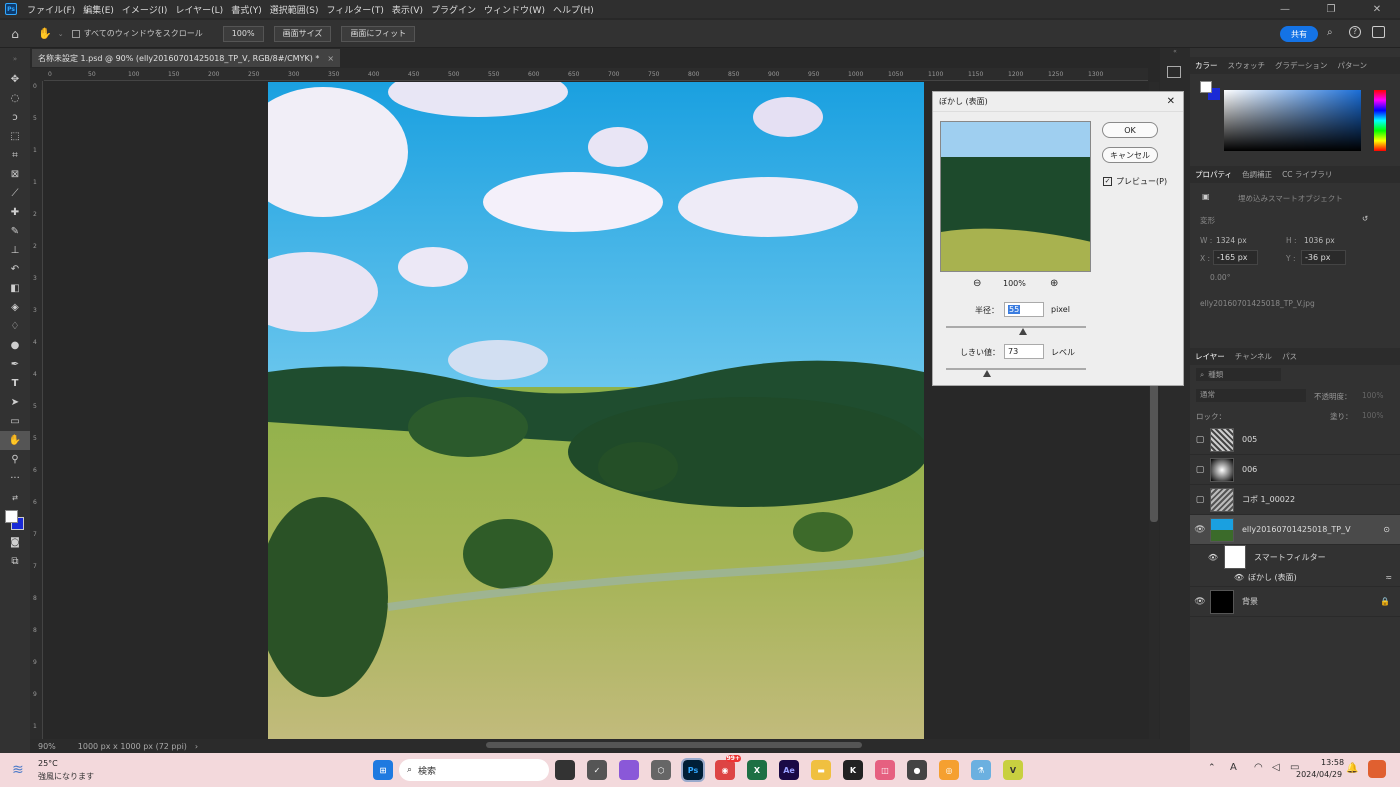  What do you see at coordinates (1220, 277) in the screenshot?
I see `angle-field: 0.00°` at bounding box center [1220, 277].